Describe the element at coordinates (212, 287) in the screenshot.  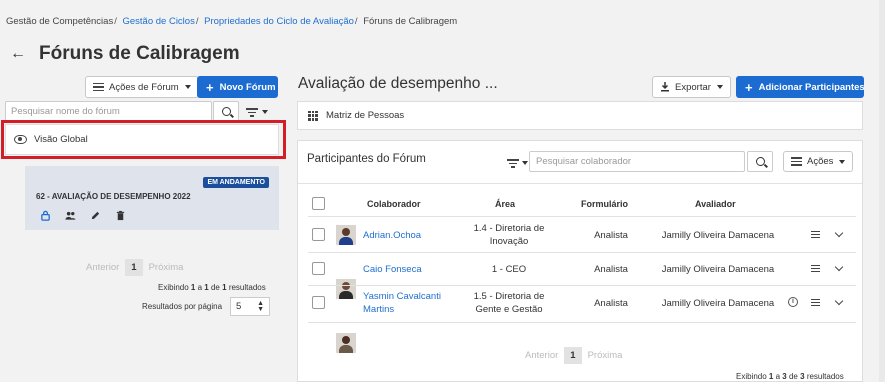
I see `forum-results-summary: Exibindo 1 a 1 de 1 resultados` at that location.